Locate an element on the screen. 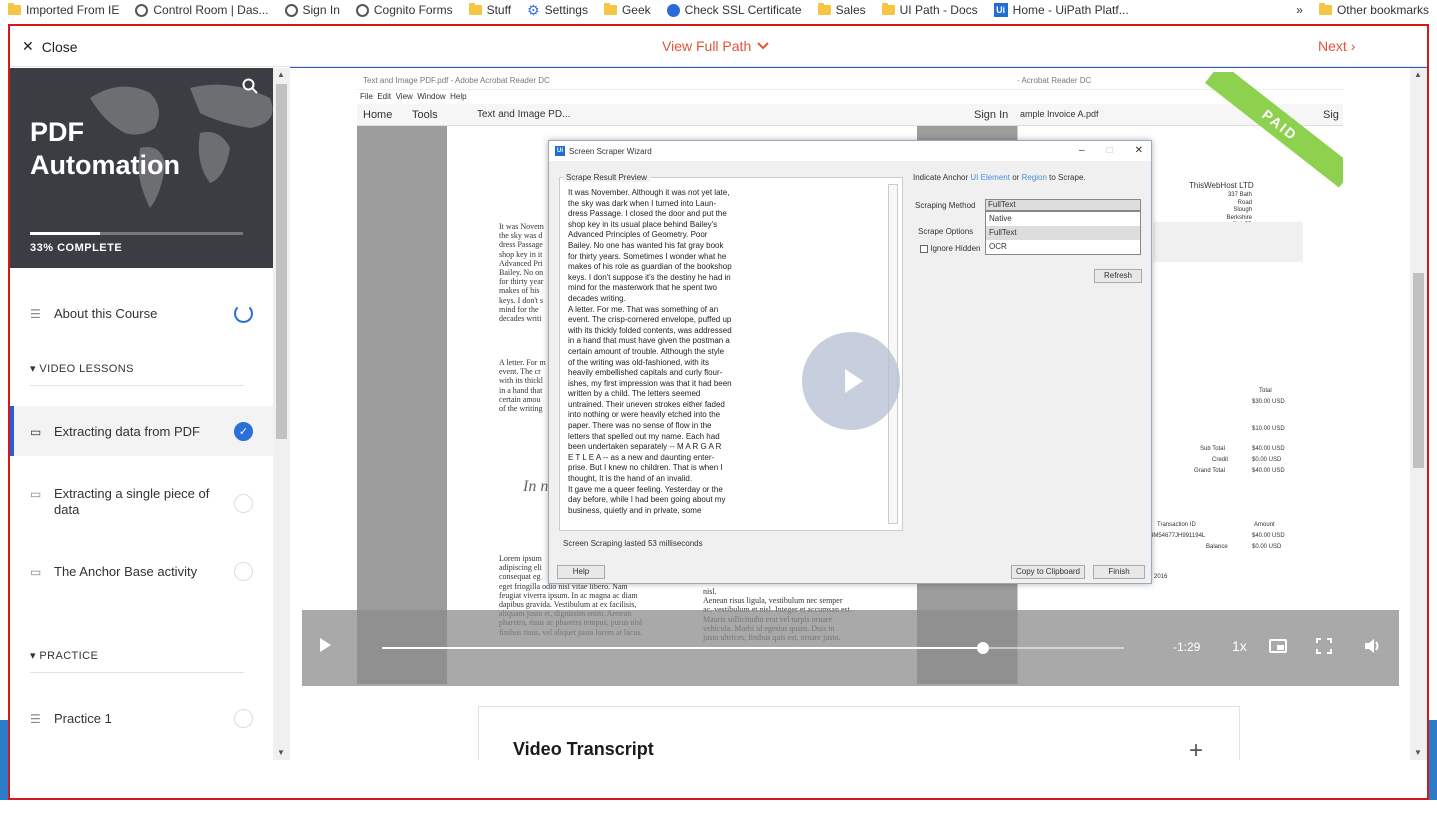 The width and height of the screenshot is (1437, 824). course-progress-label: 33% COMPLETE is located at coordinates (76, 248).